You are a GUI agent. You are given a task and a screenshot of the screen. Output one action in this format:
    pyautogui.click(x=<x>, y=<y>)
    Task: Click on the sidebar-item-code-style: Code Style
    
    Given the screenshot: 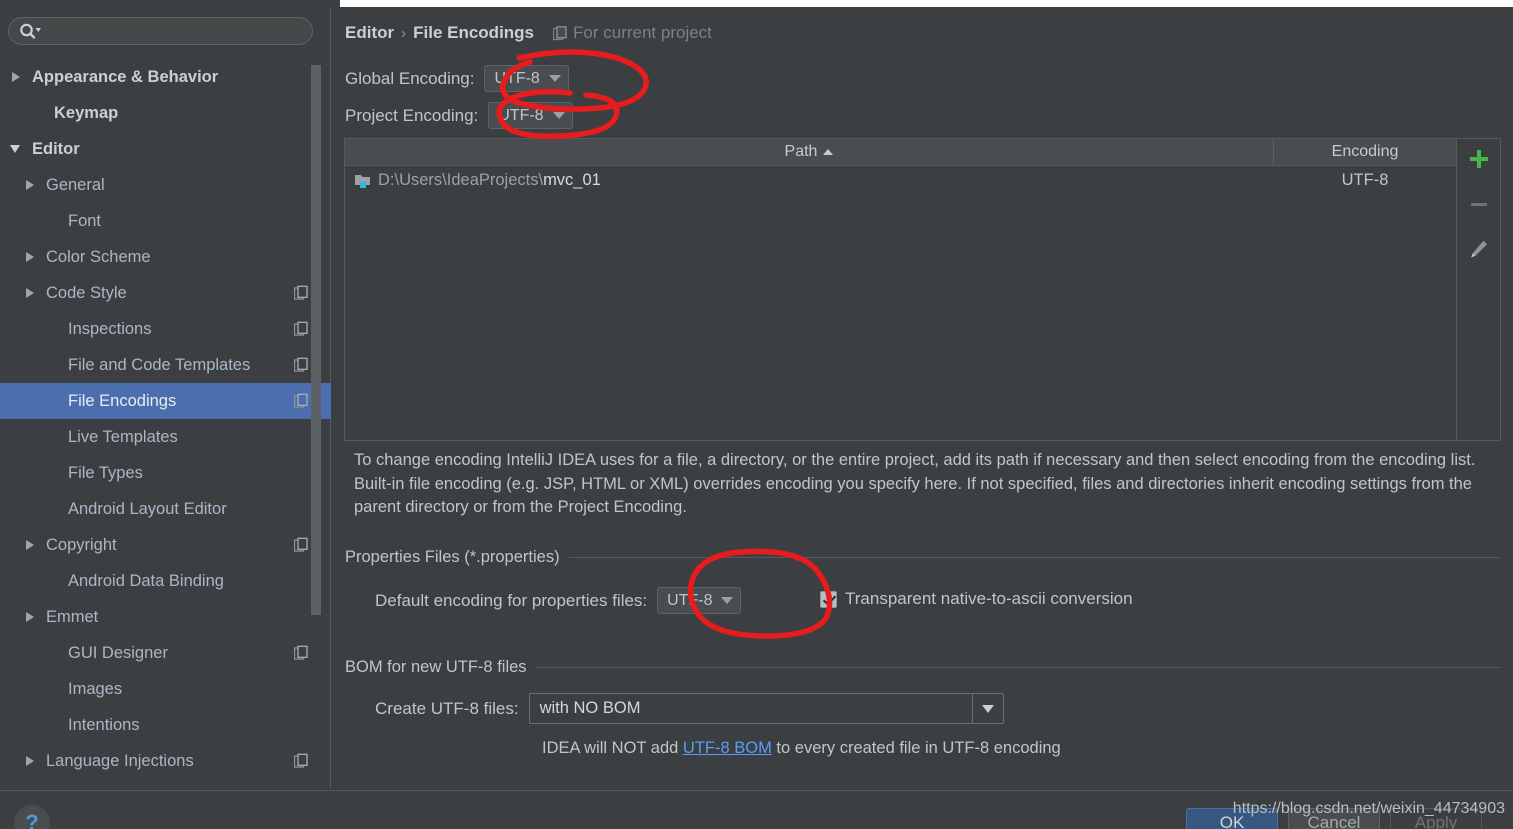 What is the action you would take?
    pyautogui.click(x=165, y=293)
    